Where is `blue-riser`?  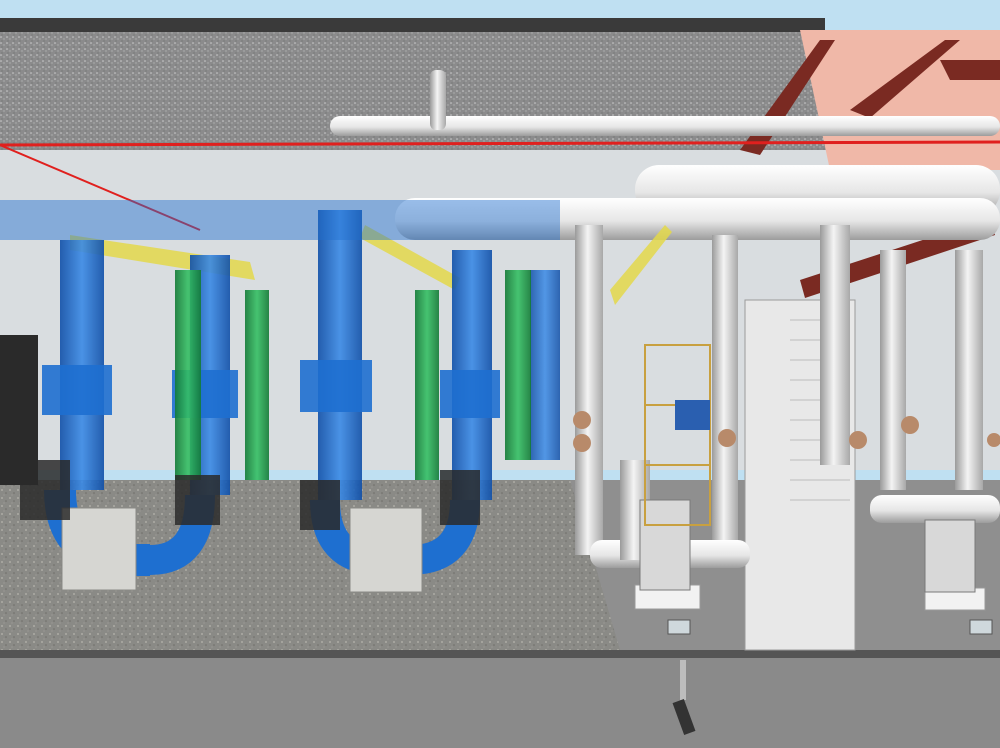 blue-riser is located at coordinates (545, 365).